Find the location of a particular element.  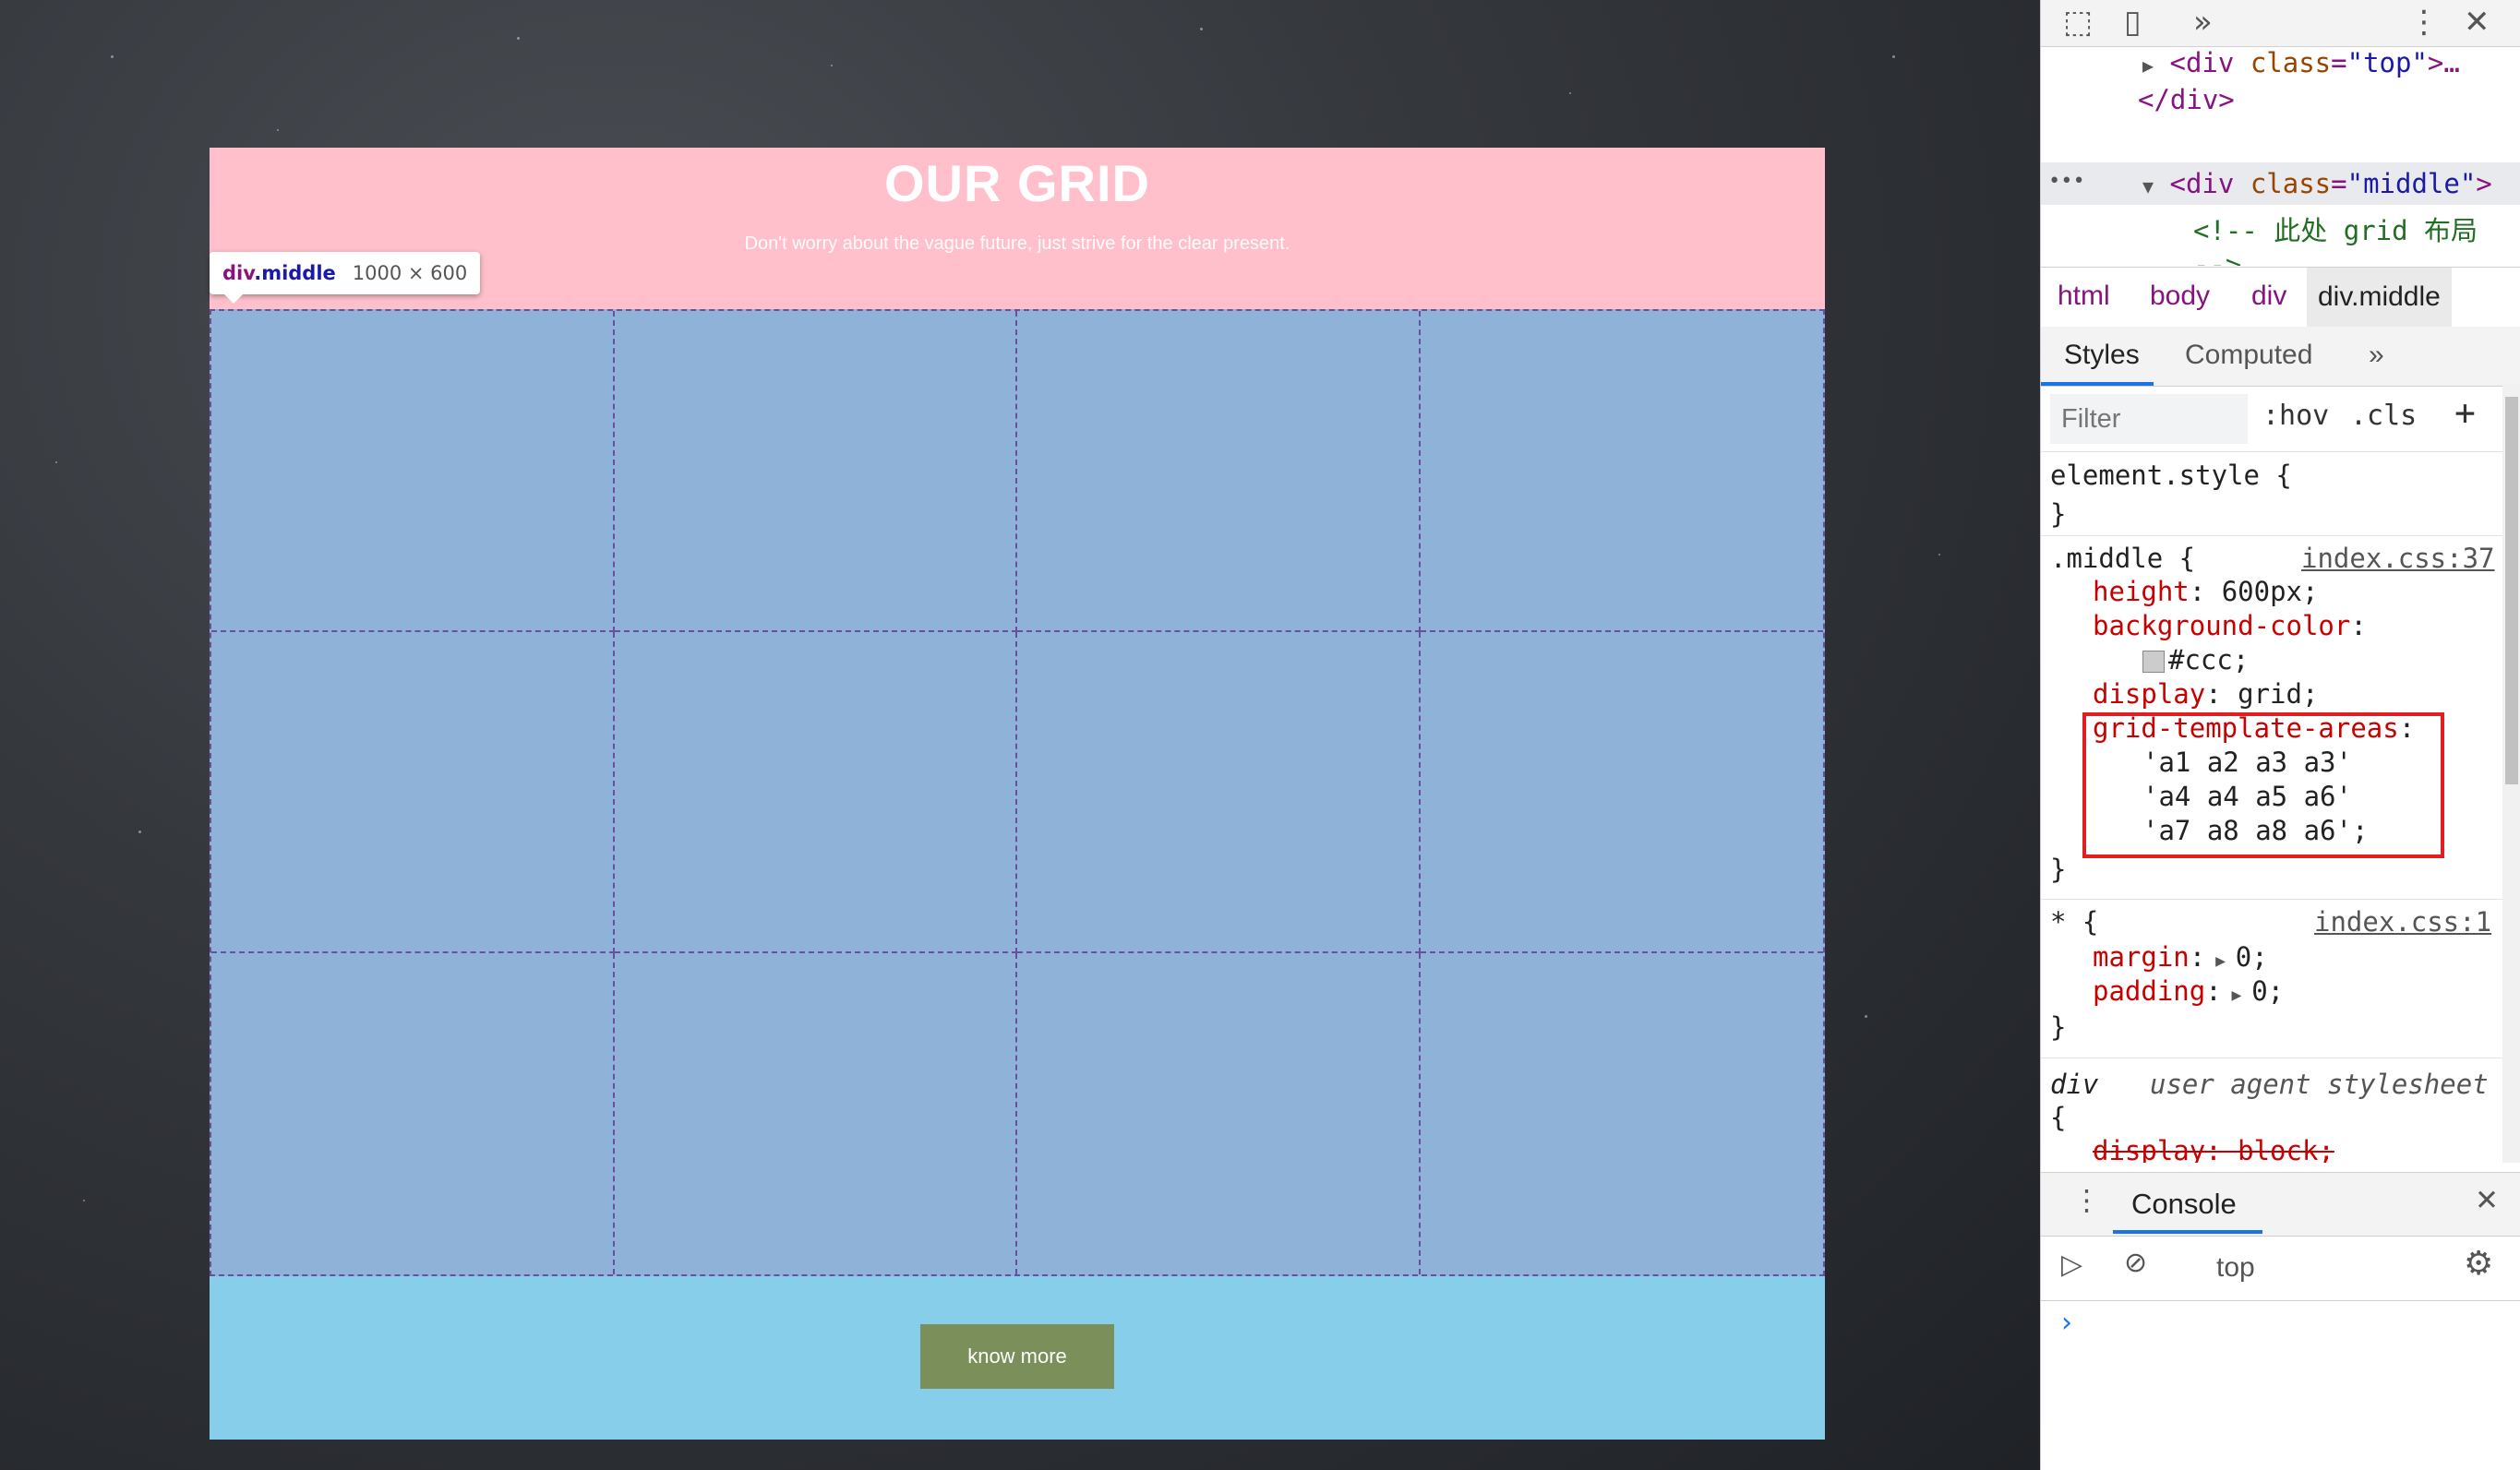

element-inspect-tooltip: div.middle 1000 × 600 is located at coordinates (345, 278).